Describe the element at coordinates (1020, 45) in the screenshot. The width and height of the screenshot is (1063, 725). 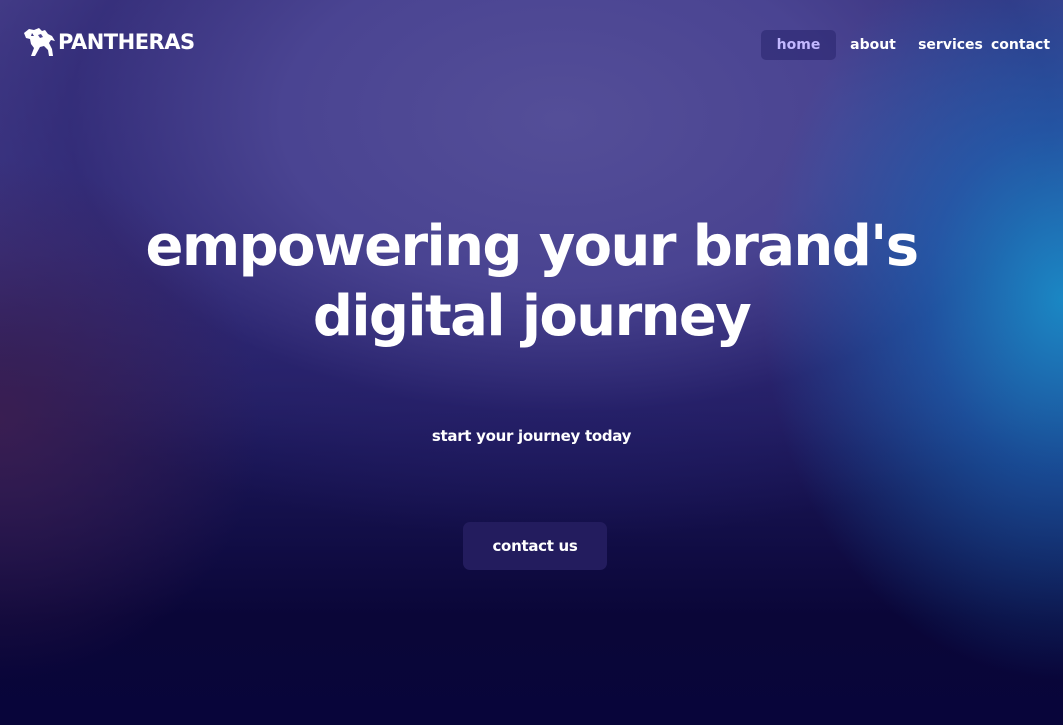
I see `nav-item-contact: contact` at that location.